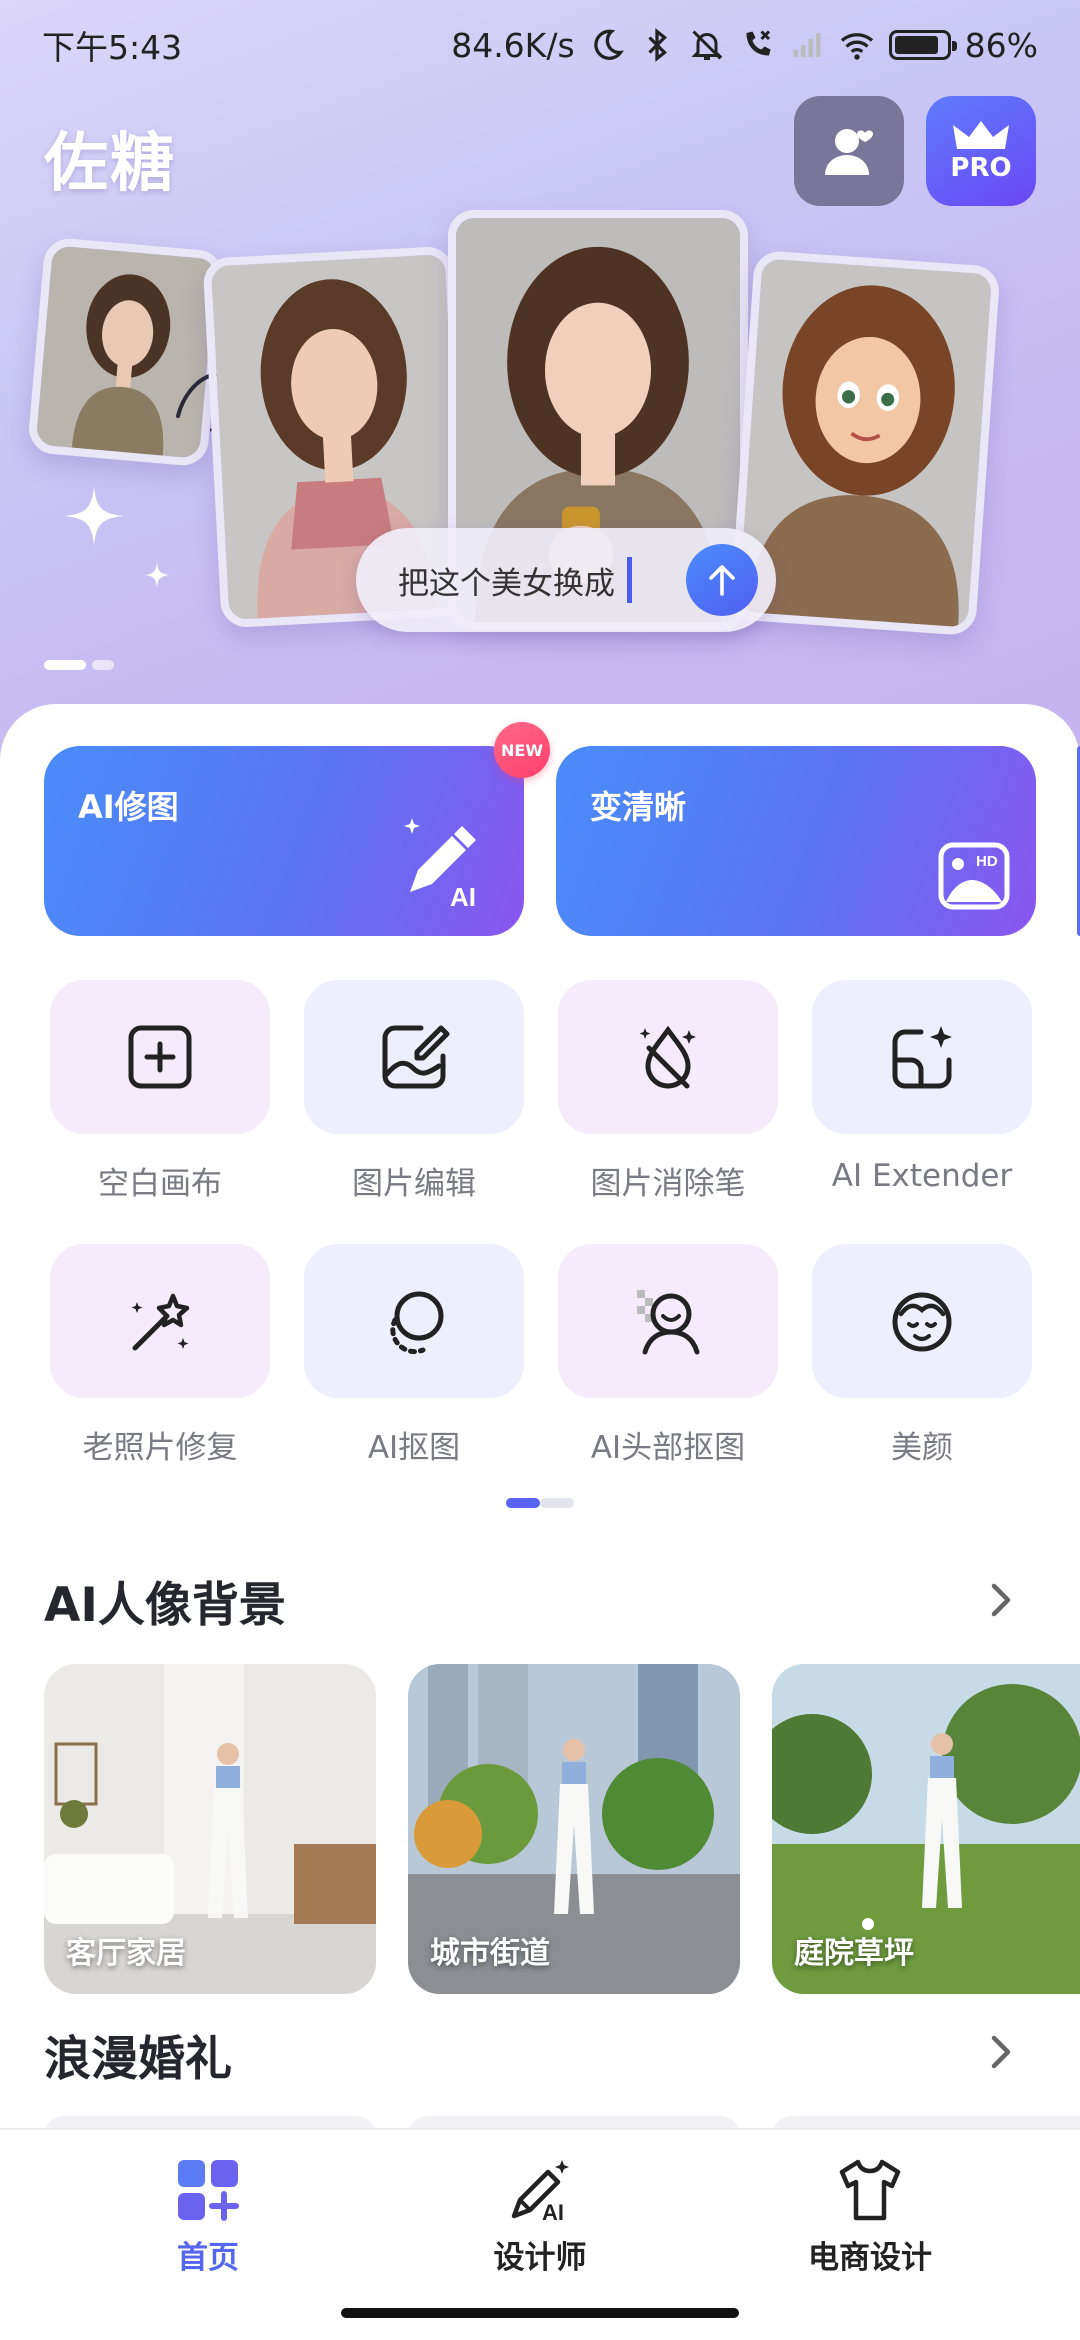 The width and height of the screenshot is (1080, 2340). I want to click on tool-blank-canvas, so click(160, 1057).